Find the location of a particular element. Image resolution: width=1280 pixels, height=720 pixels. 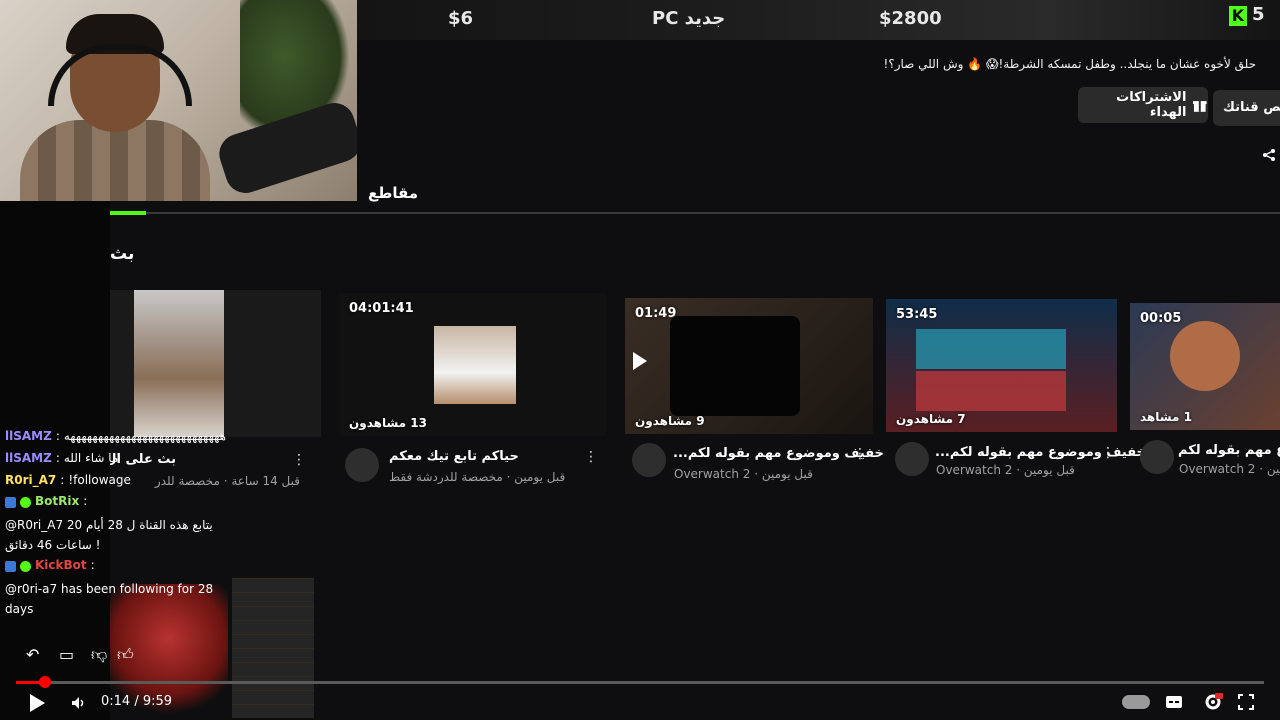

captions-icon is located at coordinates (1174, 702).